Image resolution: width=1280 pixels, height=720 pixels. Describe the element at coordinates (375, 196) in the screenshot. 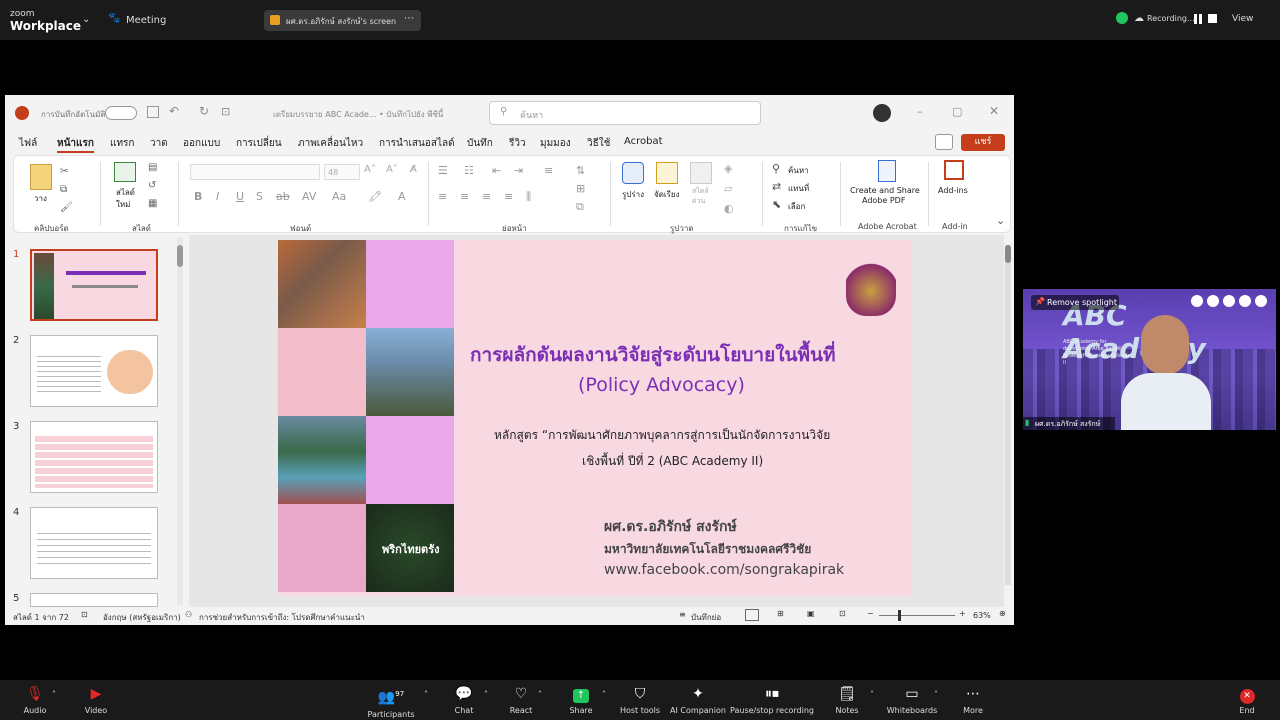

I see `highlight-icon: 🖍` at that location.